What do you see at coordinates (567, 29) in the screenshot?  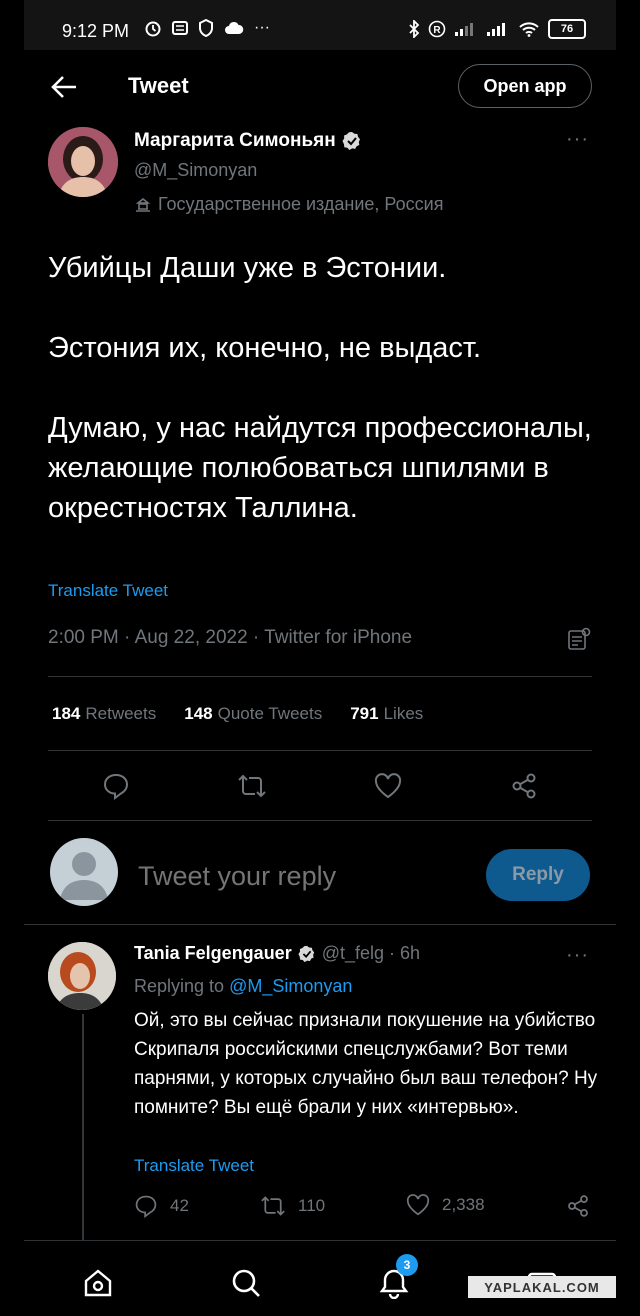 I see `battery-icon: 76` at bounding box center [567, 29].